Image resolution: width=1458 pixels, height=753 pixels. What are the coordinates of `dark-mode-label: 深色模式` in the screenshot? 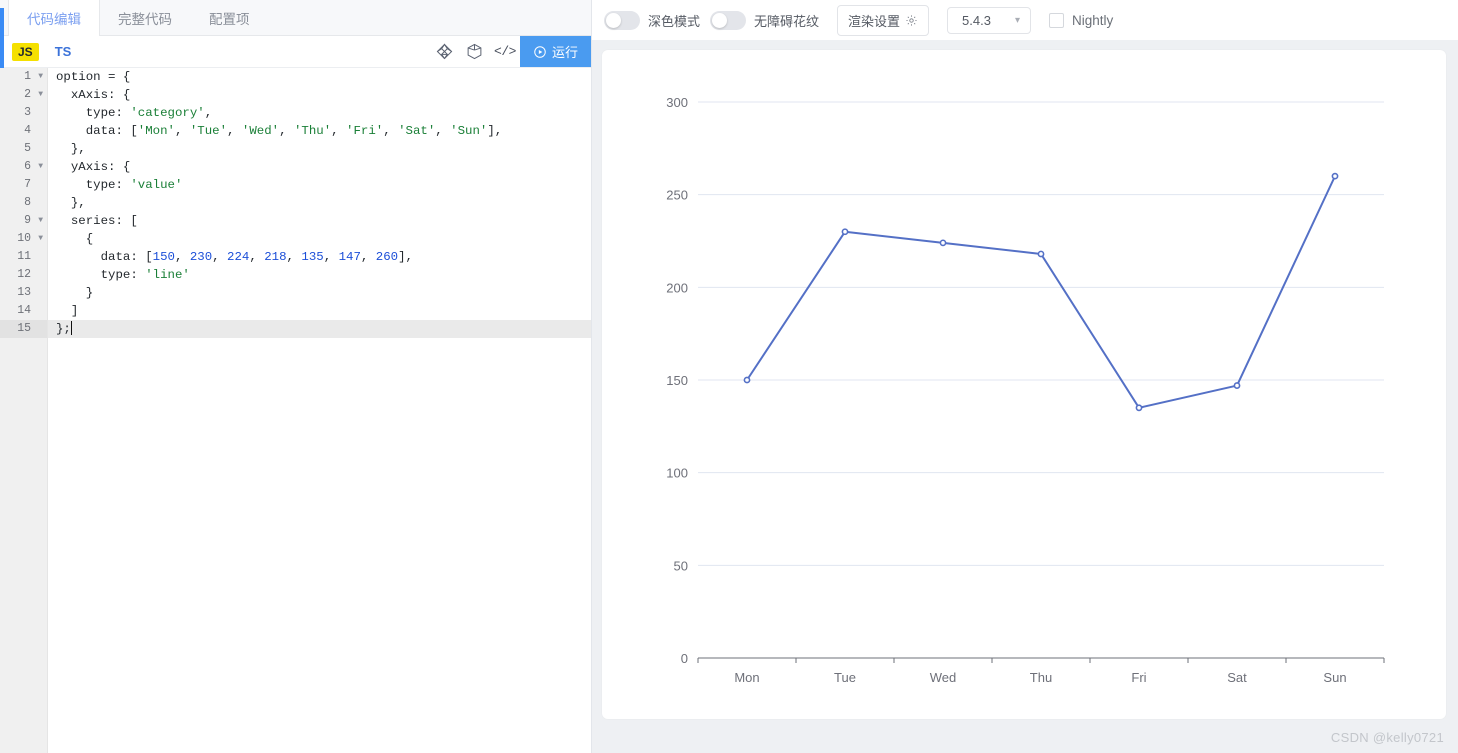 It's located at (674, 21).